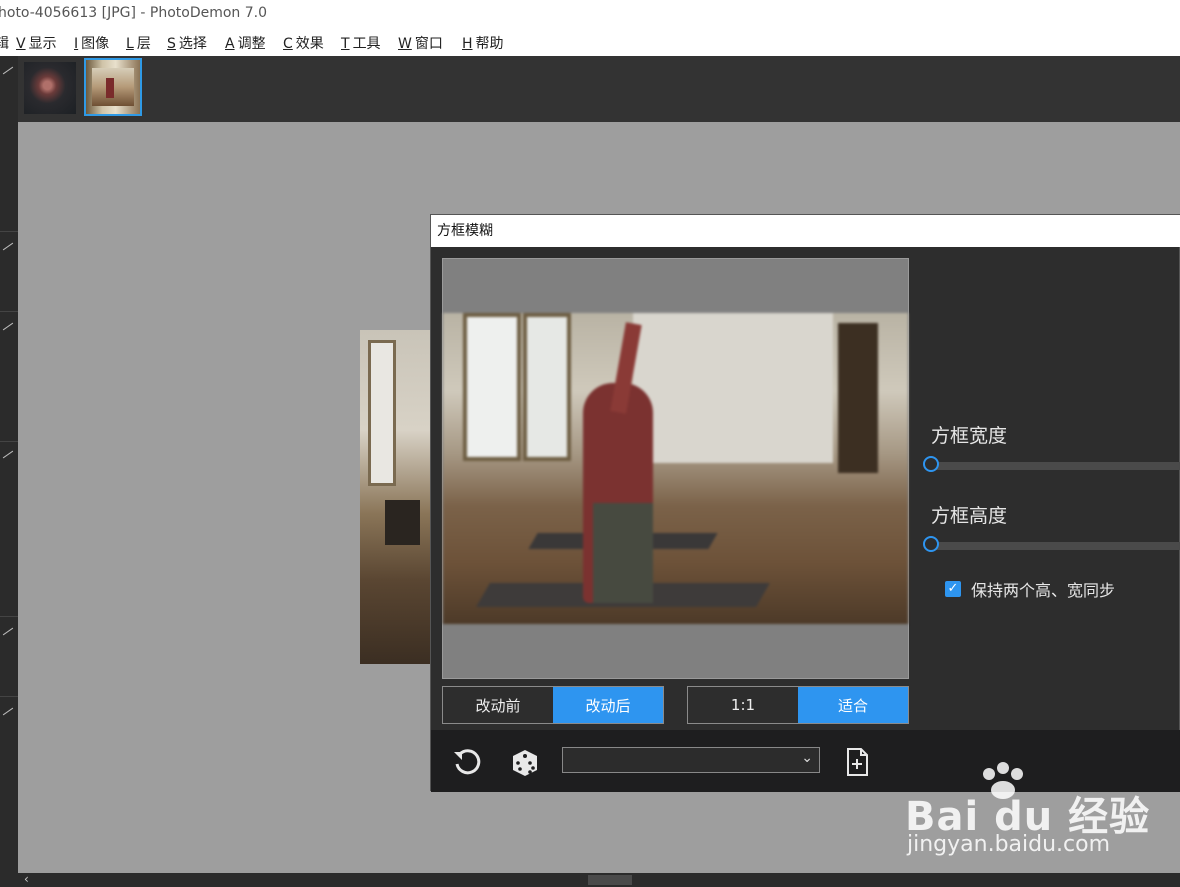 This screenshot has height=887, width=1180. I want to click on box-height-slider, so click(1051, 544).